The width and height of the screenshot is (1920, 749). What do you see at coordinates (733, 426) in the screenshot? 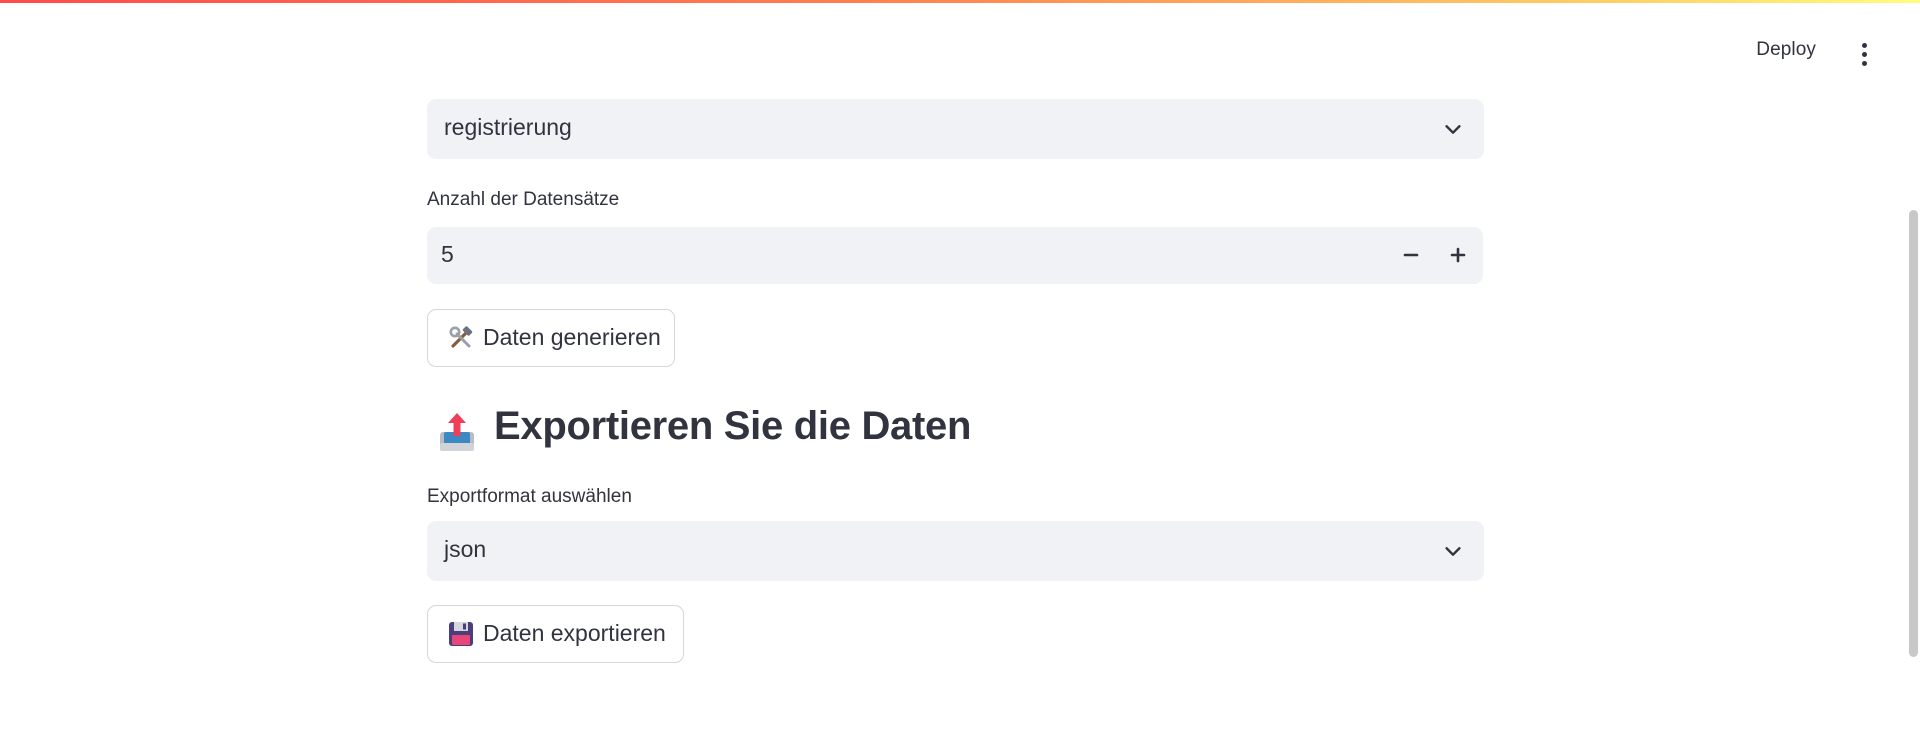
I see `export-section-title: Exportieren Sie die Daten` at bounding box center [733, 426].